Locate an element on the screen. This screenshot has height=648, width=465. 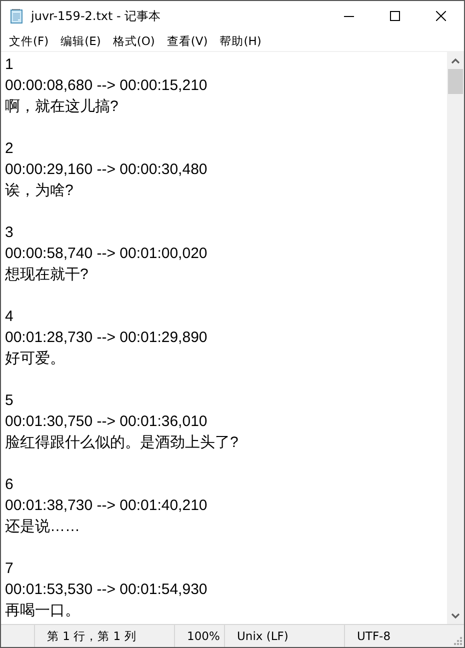
subtitle-text: 啊，就在这儿搞? is located at coordinates (62, 107).